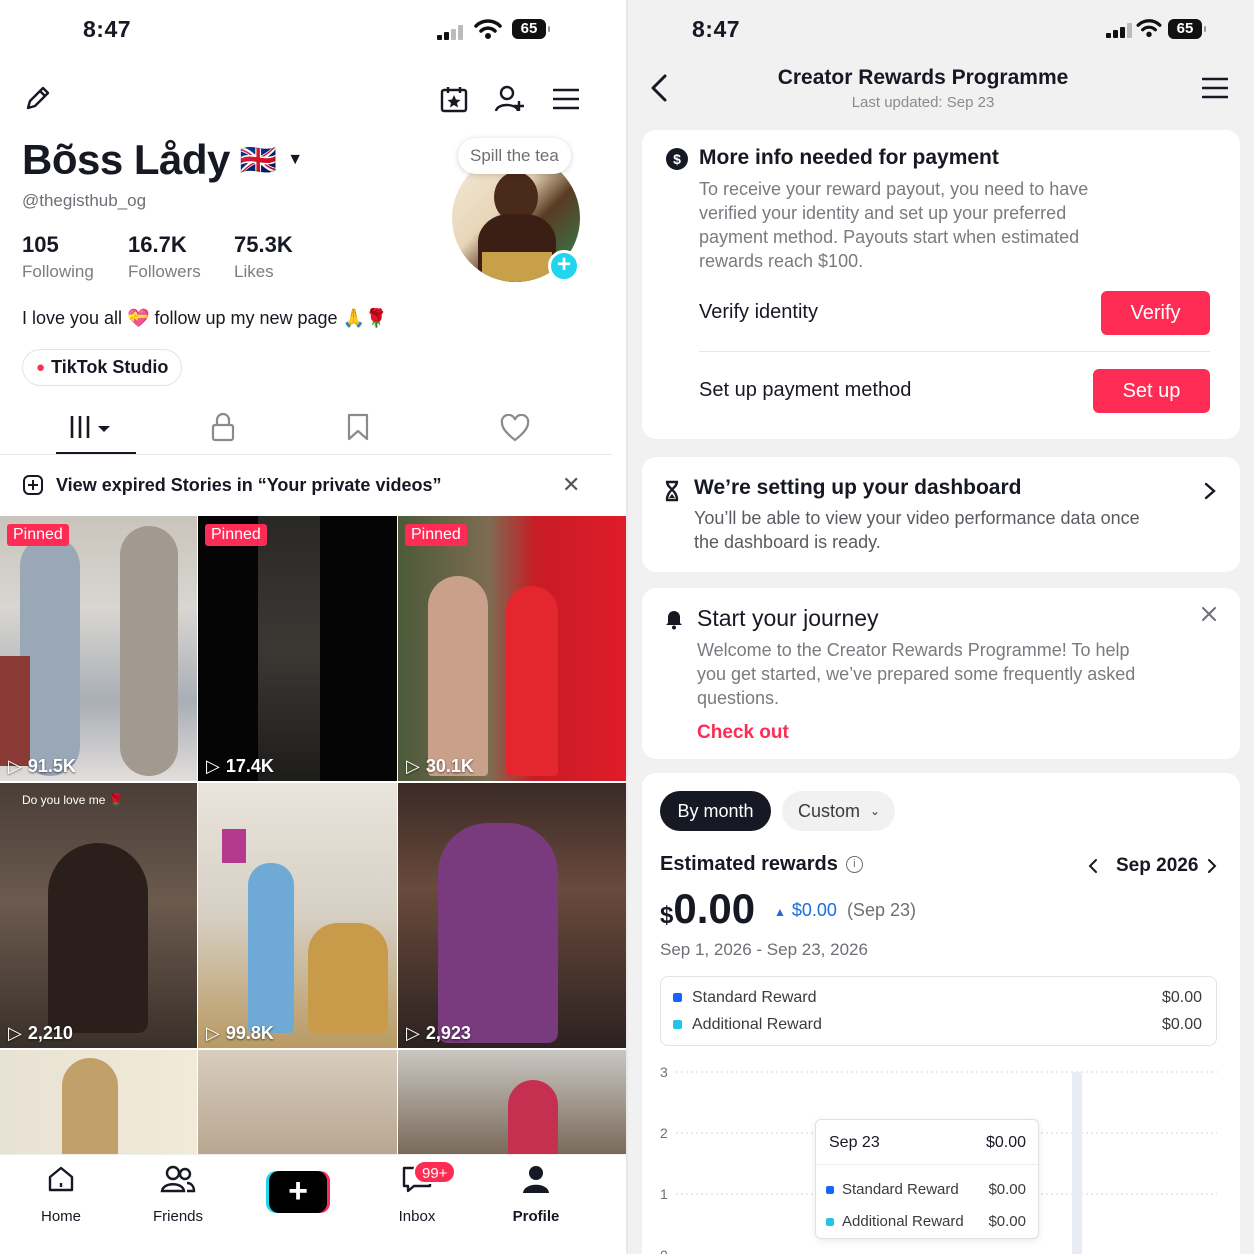 This screenshot has height=1254, width=1254. What do you see at coordinates (40, 1033) in the screenshot?
I see `view-count: ▷ 2,210` at bounding box center [40, 1033].